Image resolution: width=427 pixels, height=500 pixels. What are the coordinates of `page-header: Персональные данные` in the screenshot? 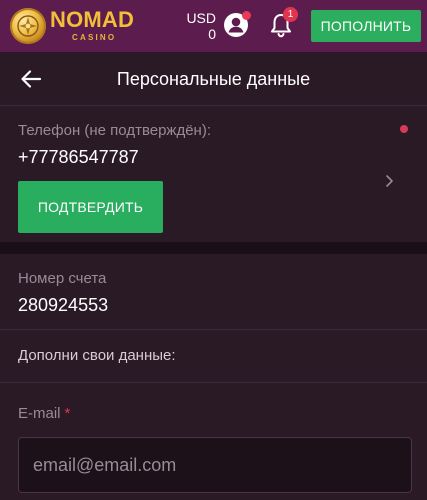 It's located at (213, 79).